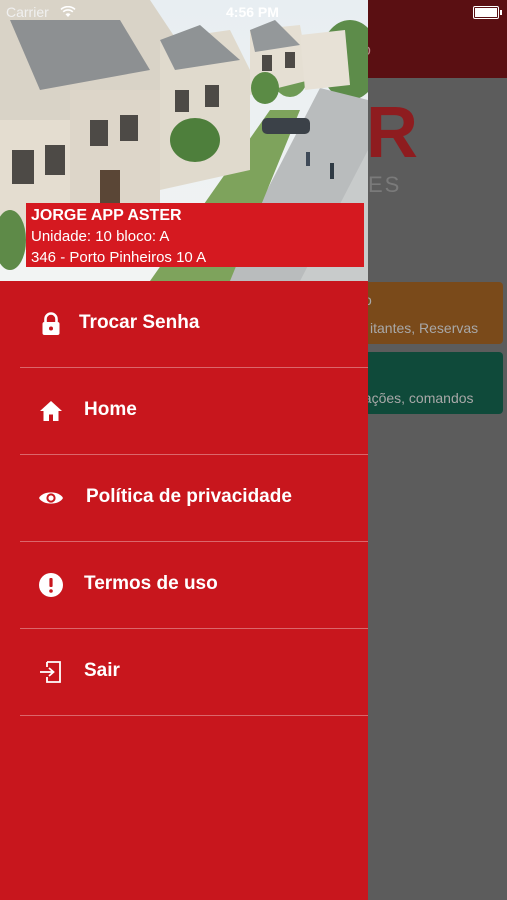 This screenshot has height=900, width=507. Describe the element at coordinates (51, 411) in the screenshot. I see `home-icon` at that location.